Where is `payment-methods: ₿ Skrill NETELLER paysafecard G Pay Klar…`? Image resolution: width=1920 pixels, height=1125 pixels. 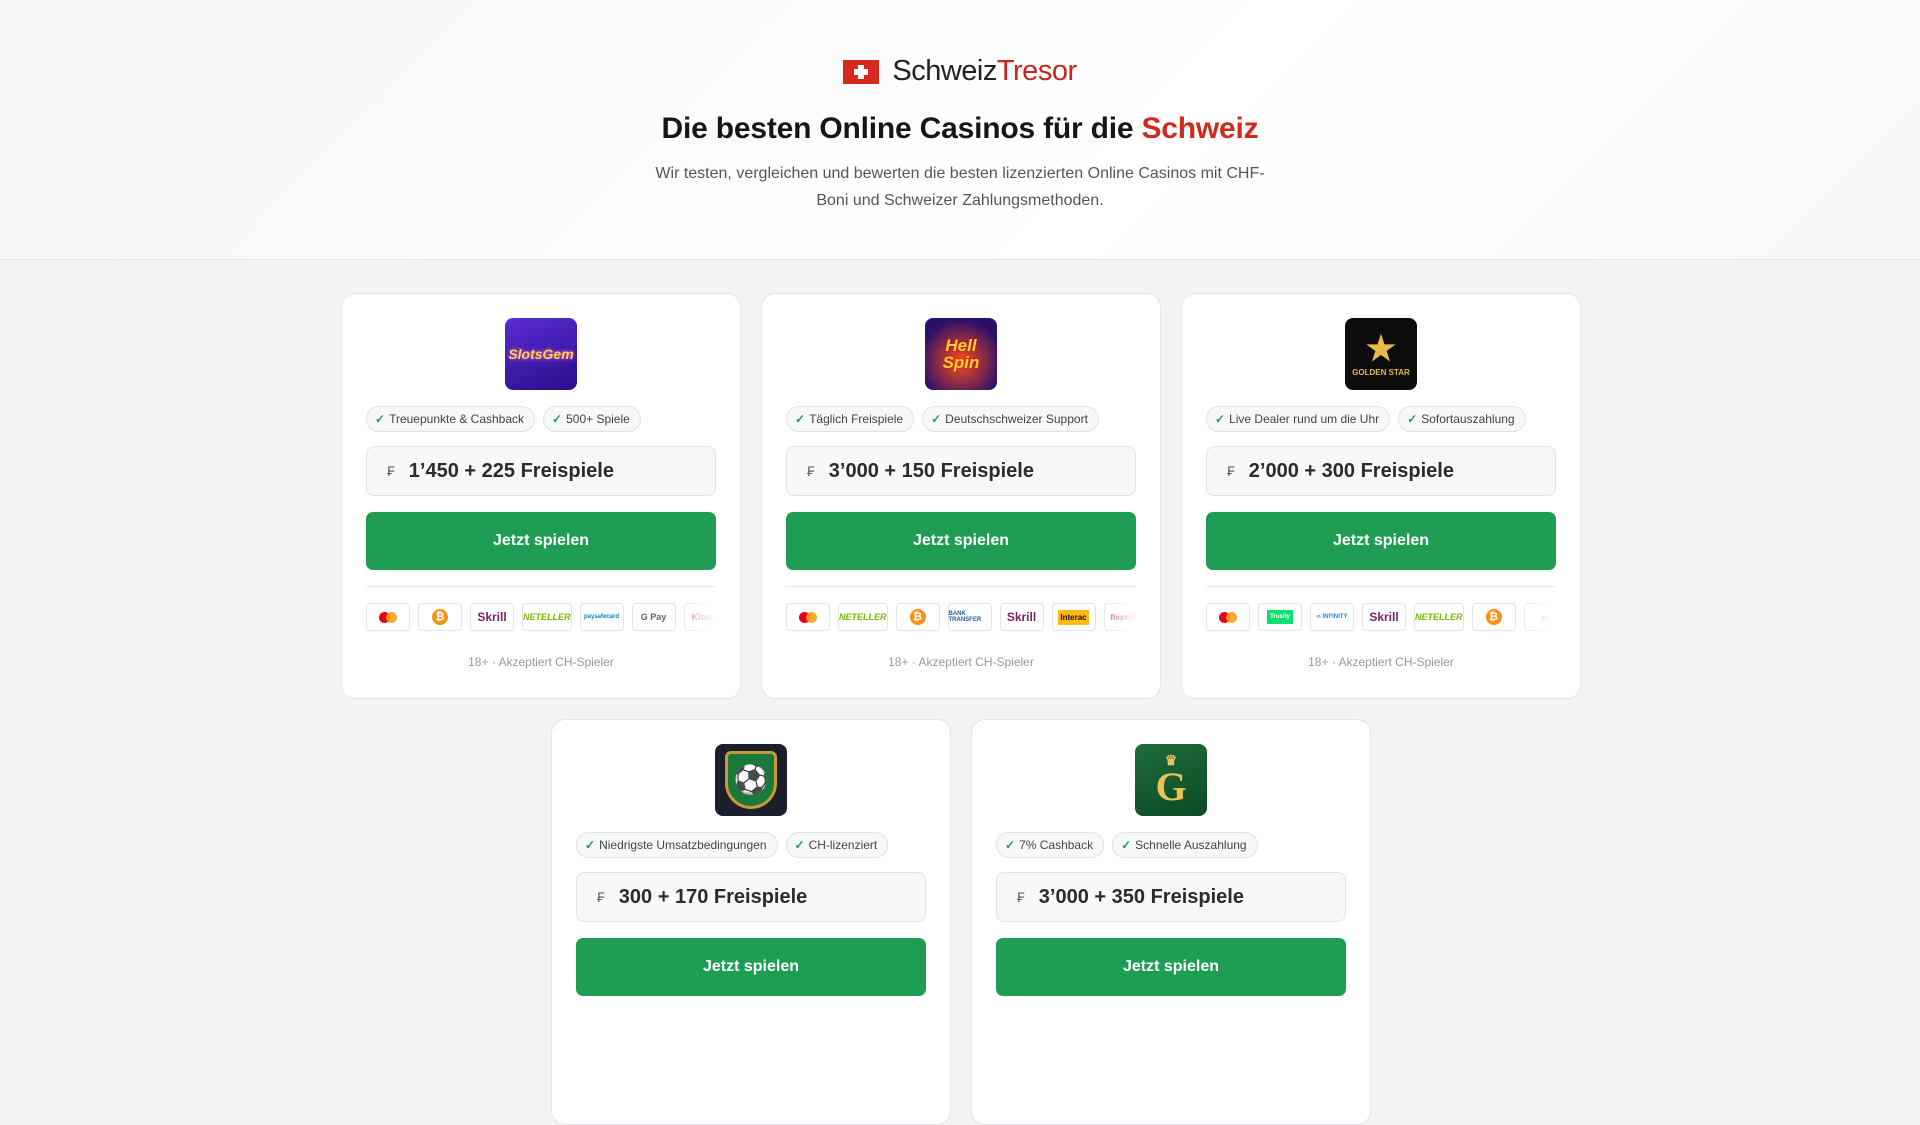 payment-methods: ₿ Skrill NETELLER paysafecard G Pay Klar… is located at coordinates (541, 617).